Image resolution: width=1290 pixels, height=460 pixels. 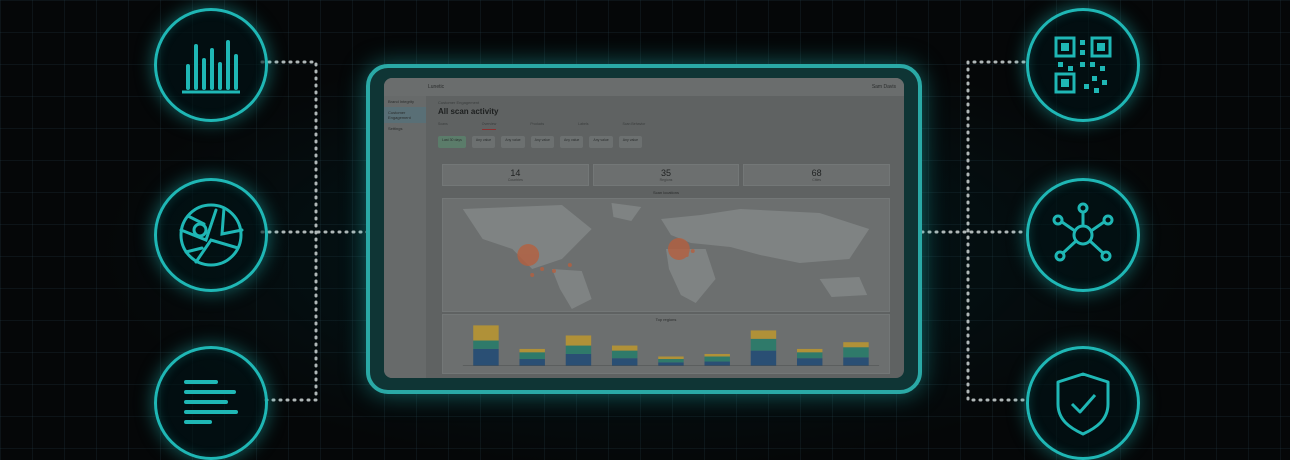 What do you see at coordinates (458, 102) in the screenshot?
I see `breadcrumb: Customer Engagement` at bounding box center [458, 102].